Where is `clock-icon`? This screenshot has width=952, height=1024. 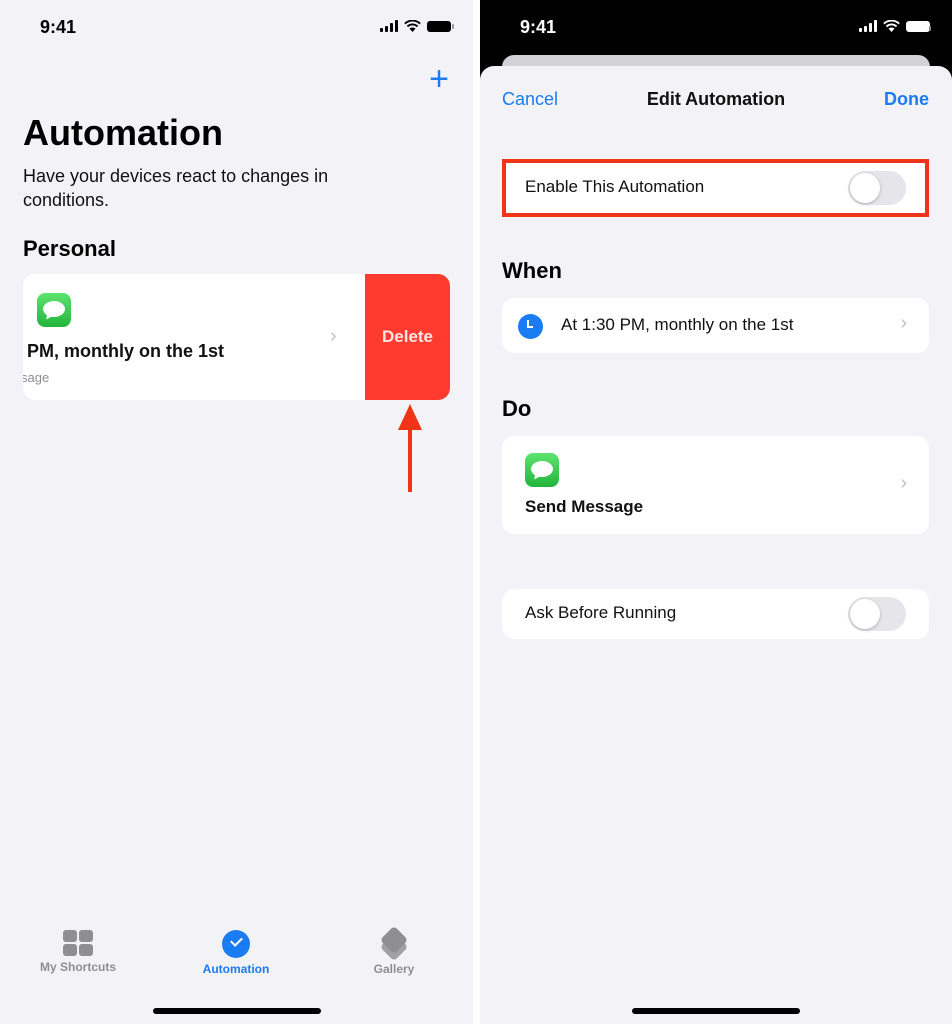 clock-icon is located at coordinates (530, 326).